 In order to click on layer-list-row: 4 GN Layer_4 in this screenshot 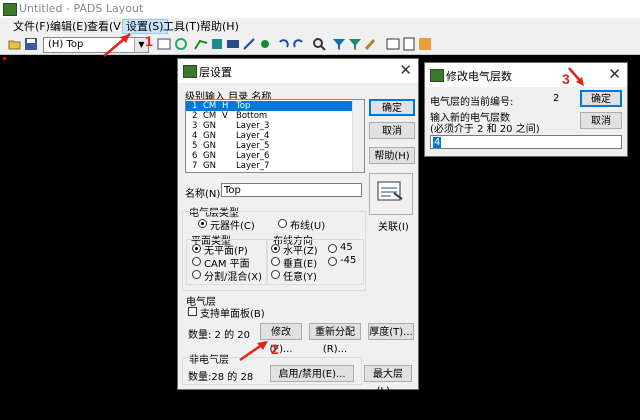, I will do `click(269, 136)`.